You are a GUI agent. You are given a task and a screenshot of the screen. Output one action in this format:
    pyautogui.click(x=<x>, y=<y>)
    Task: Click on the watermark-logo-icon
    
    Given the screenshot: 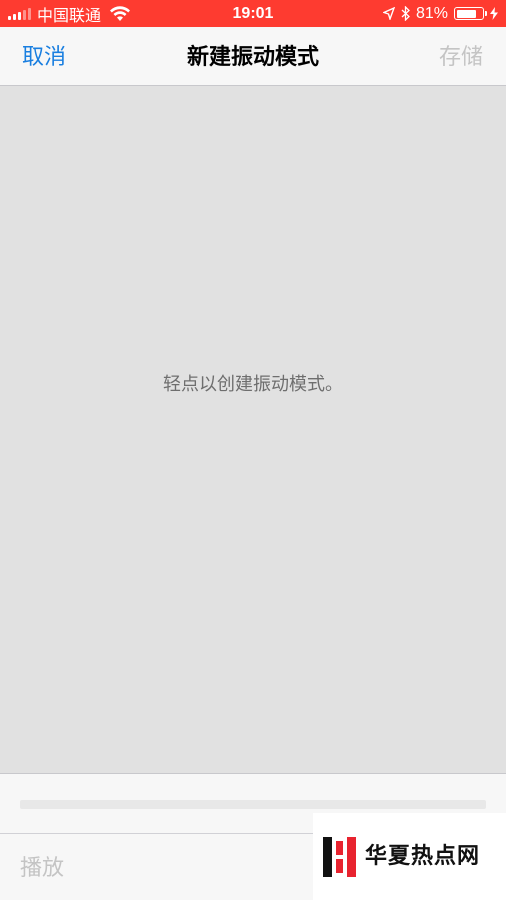 What is the action you would take?
    pyautogui.click(x=339, y=857)
    